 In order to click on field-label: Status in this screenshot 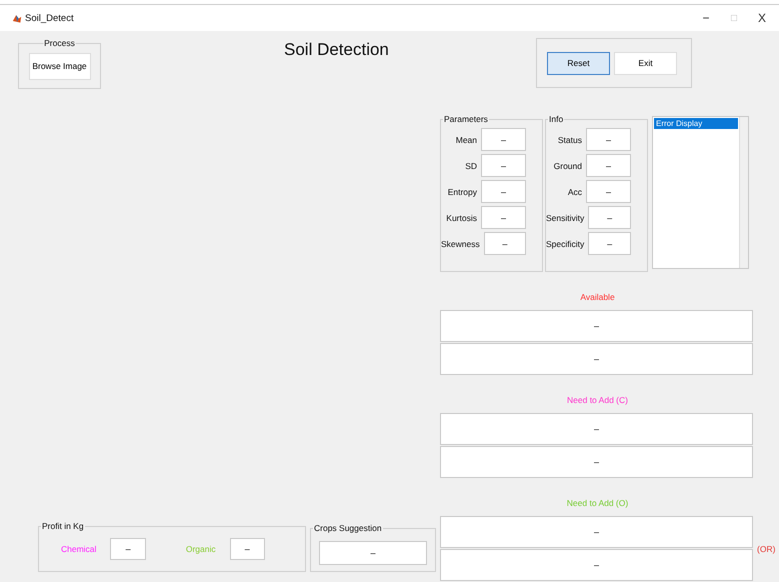, I will do `click(570, 139)`.